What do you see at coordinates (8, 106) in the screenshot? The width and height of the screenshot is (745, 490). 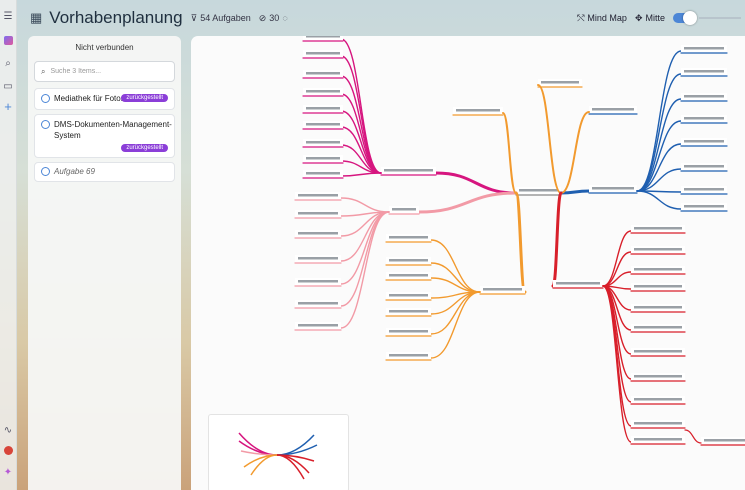 I see `plus-icon: +` at bounding box center [8, 106].